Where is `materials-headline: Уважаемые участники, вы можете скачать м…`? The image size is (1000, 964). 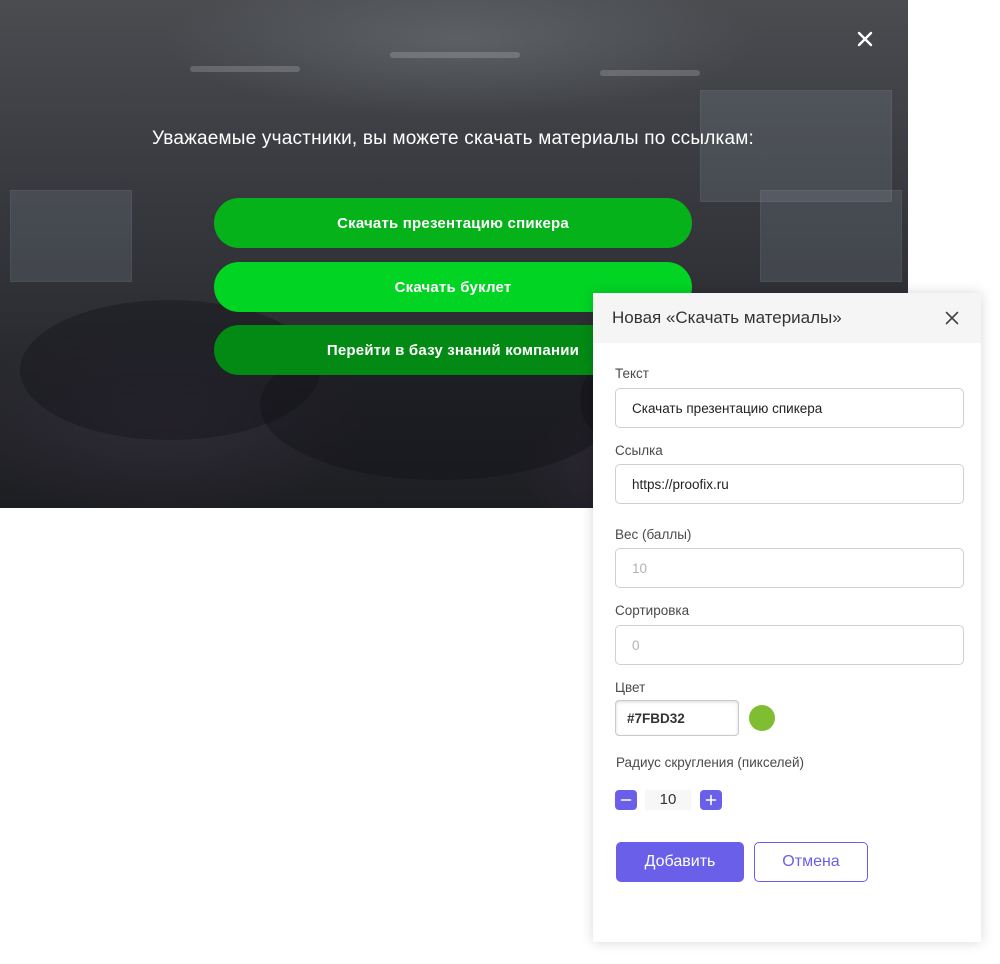
materials-headline: Уважаемые участники, вы можете скачать м… is located at coordinates (453, 138).